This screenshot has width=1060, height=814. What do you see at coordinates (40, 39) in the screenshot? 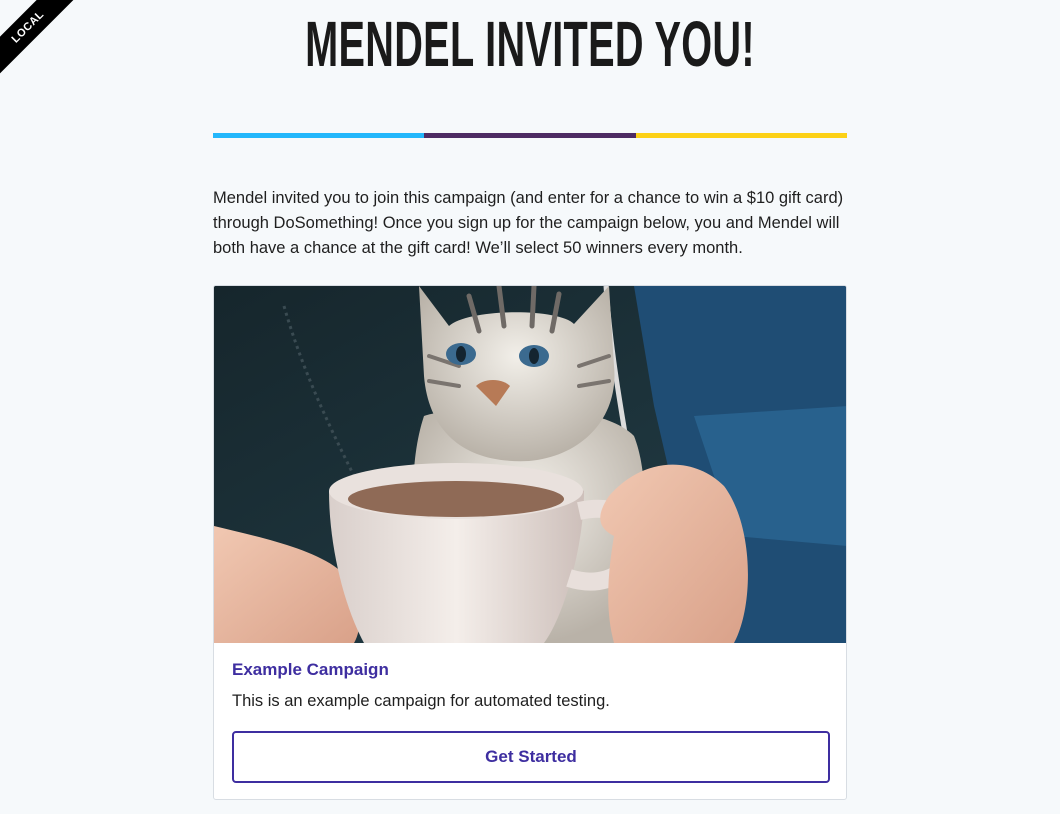
I see `environment-label: LOCAL` at bounding box center [40, 39].